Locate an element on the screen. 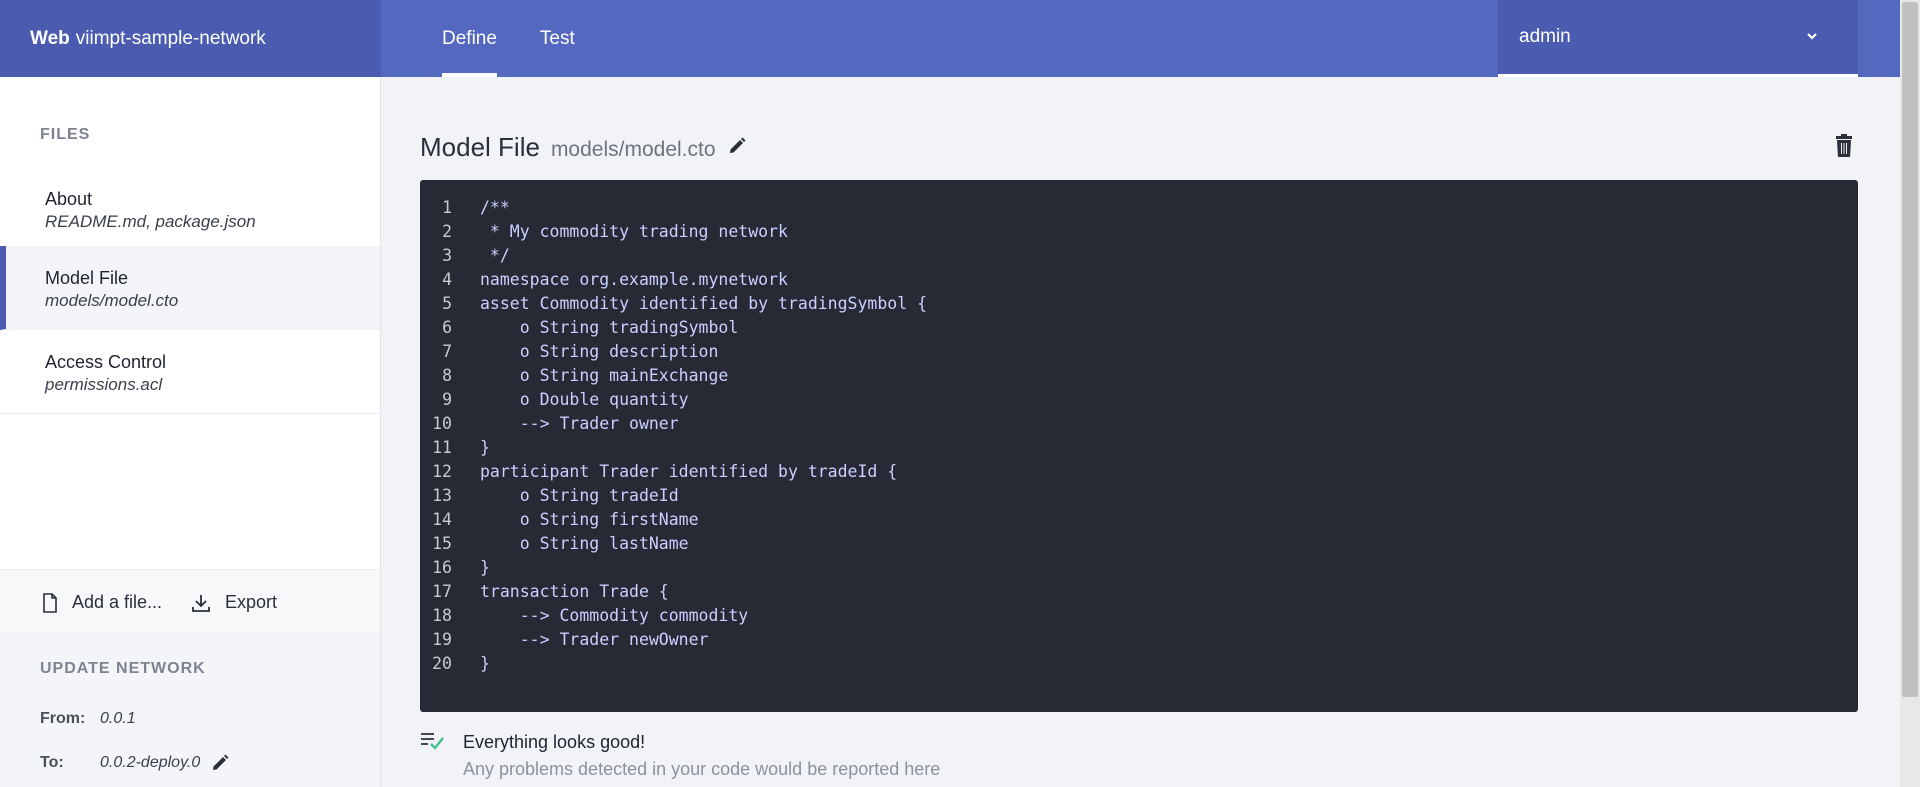 The width and height of the screenshot is (1920, 787). tab-define: Define is located at coordinates (469, 38).